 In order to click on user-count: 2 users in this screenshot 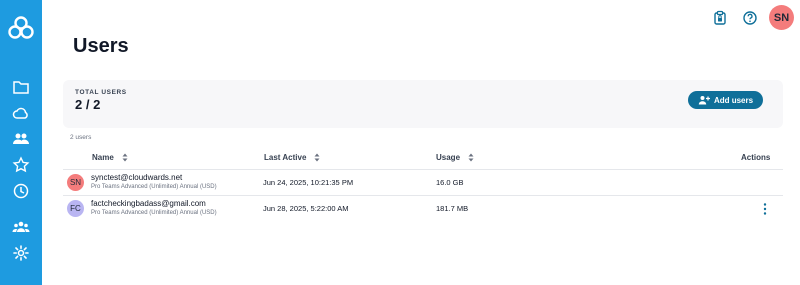, I will do `click(81, 137)`.